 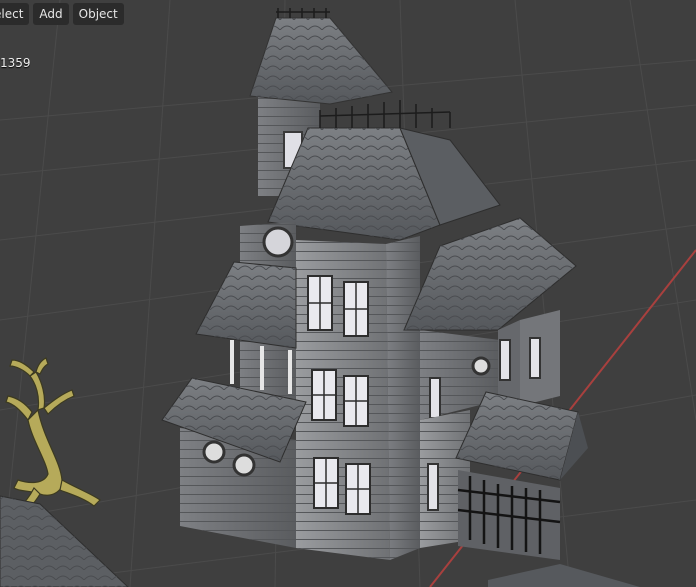 I want to click on scene-statistics-text: 1359, so click(x=15, y=63).